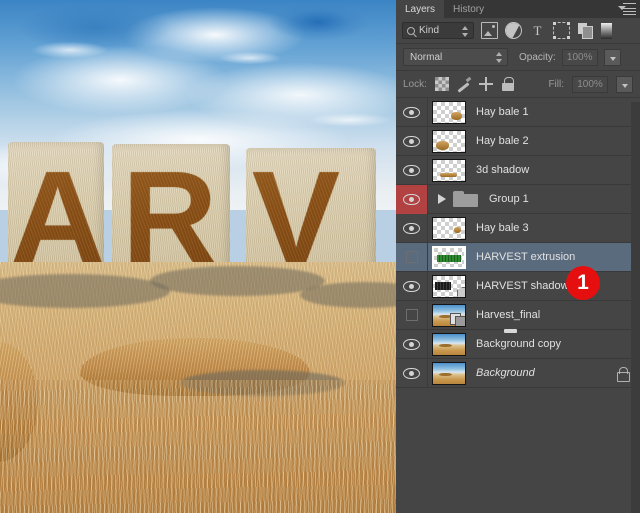 This screenshot has height=513, width=640. Describe the element at coordinates (411, 30) in the screenshot. I see `search-icon` at that location.